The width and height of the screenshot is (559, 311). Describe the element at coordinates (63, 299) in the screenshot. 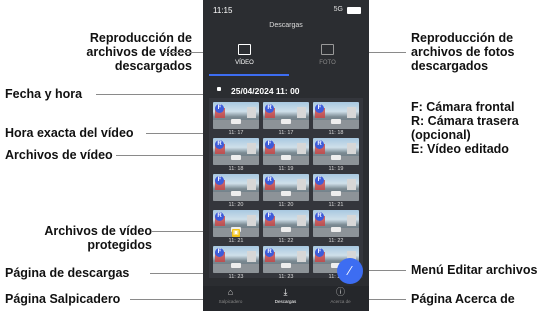

I see `callout-dashboard-page: Página Salpicadero` at that location.